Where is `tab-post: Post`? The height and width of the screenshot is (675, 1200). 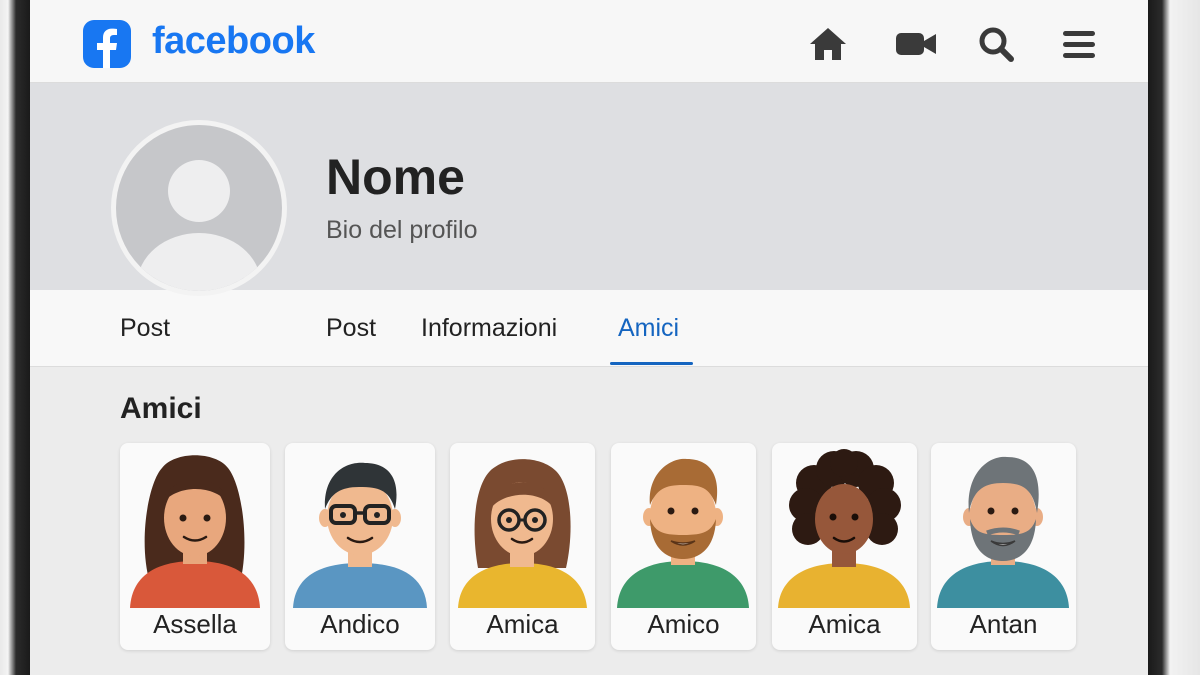
tab-post: Post is located at coordinates (351, 328).